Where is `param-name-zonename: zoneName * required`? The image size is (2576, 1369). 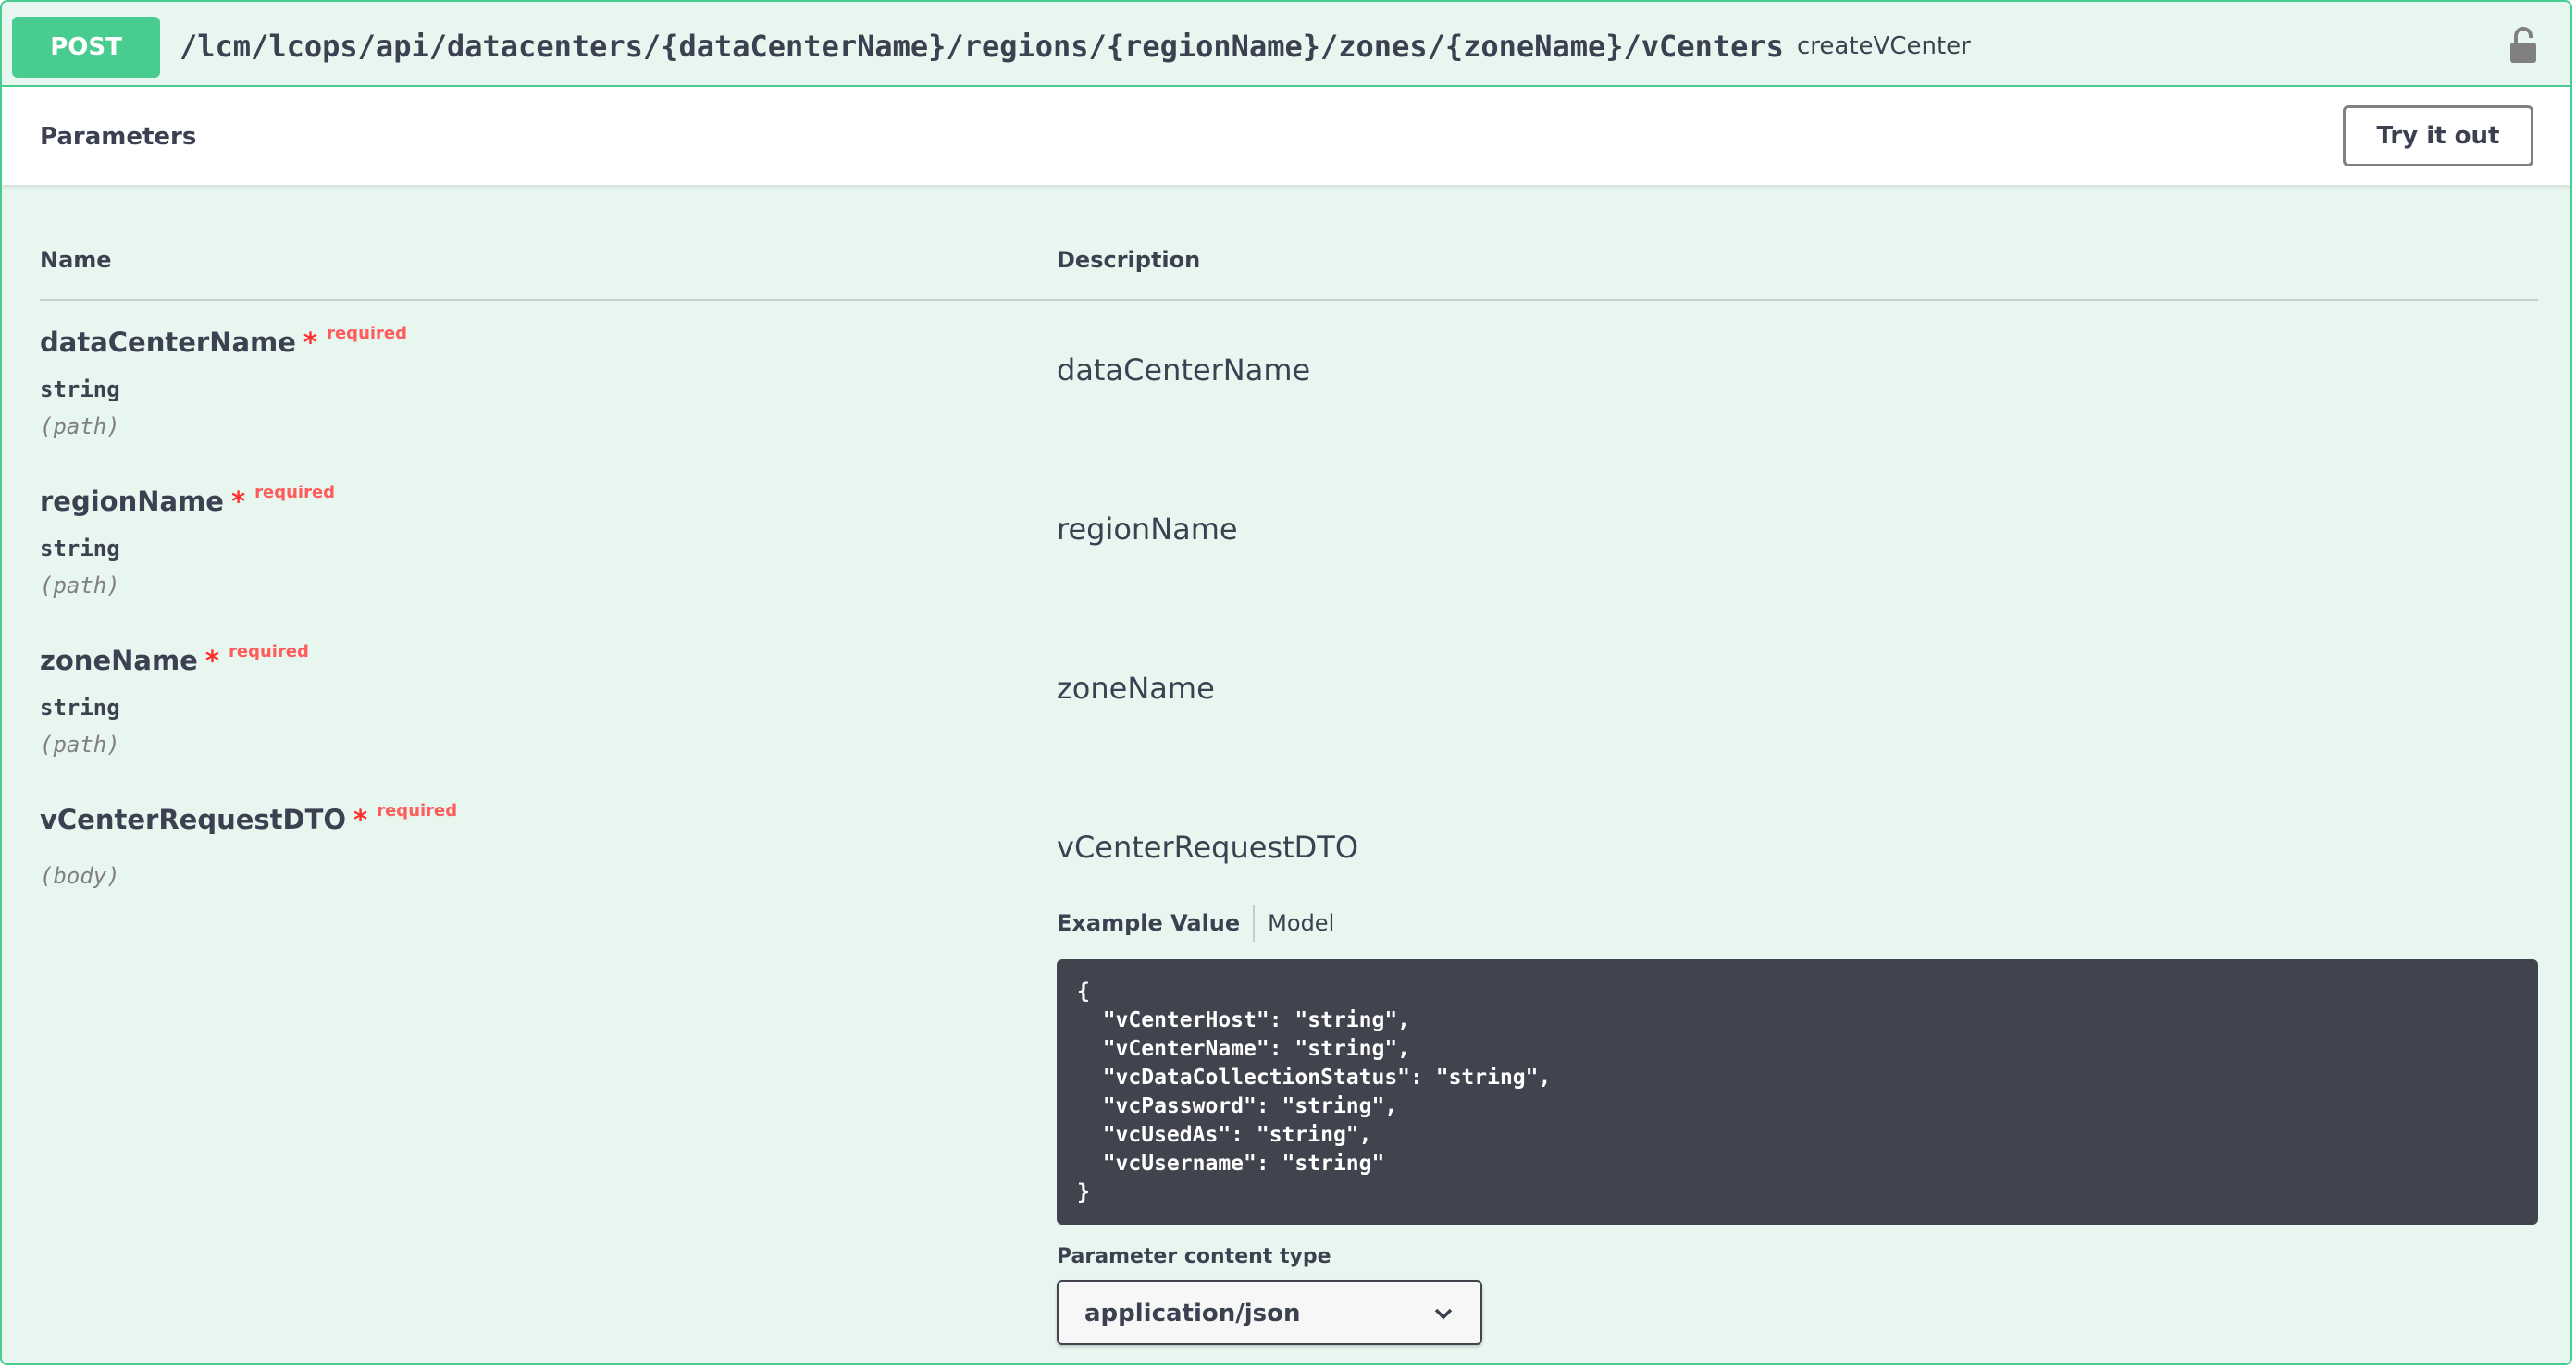 param-name-zonename: zoneName * required is located at coordinates (174, 663).